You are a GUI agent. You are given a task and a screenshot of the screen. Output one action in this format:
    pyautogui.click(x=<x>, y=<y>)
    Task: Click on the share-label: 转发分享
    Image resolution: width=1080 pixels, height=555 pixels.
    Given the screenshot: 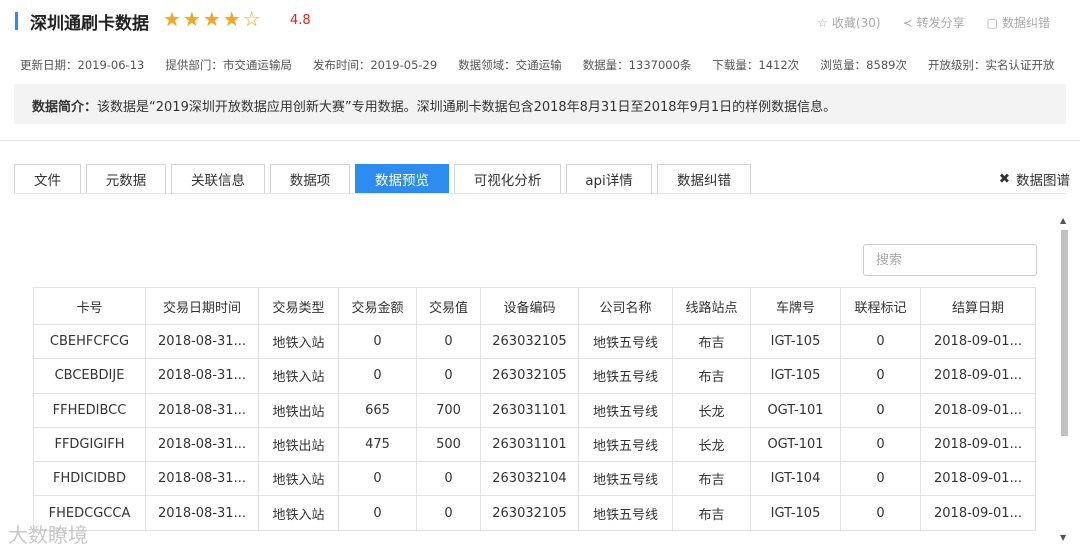 What is the action you would take?
    pyautogui.click(x=940, y=23)
    